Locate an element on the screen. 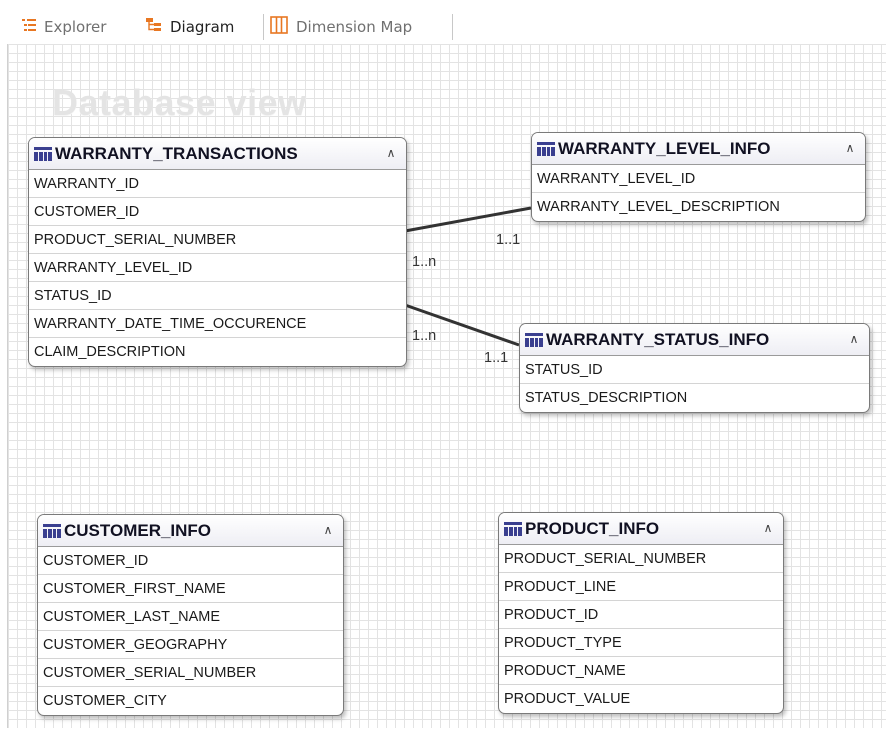 Image resolution: width=892 pixels, height=732 pixels. table-column: PRODUCT_TYPE is located at coordinates (641, 643).